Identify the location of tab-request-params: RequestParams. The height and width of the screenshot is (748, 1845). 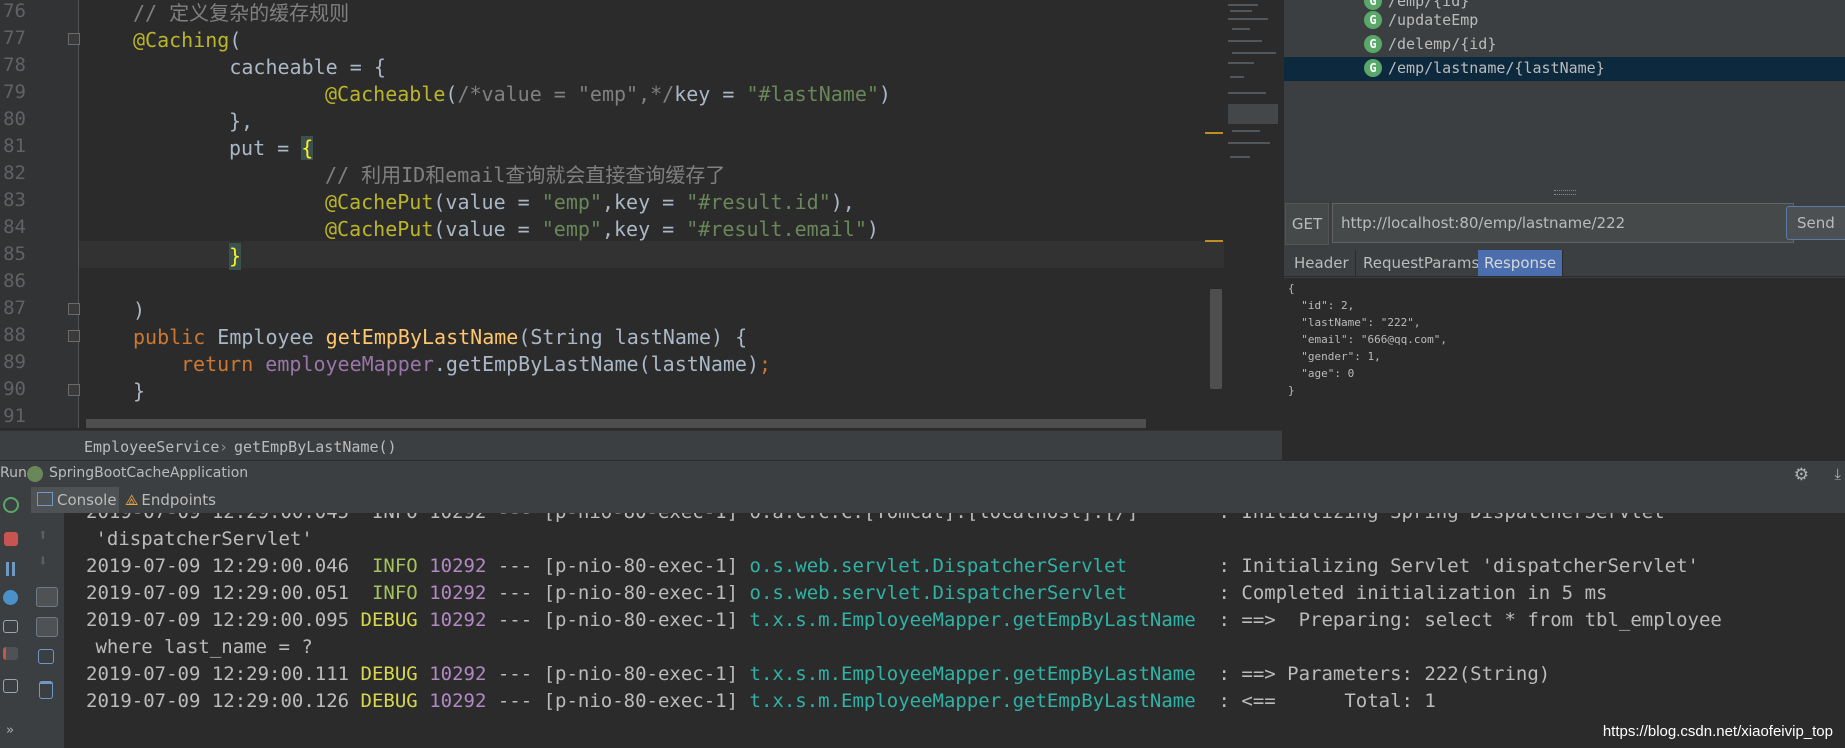
(1422, 263).